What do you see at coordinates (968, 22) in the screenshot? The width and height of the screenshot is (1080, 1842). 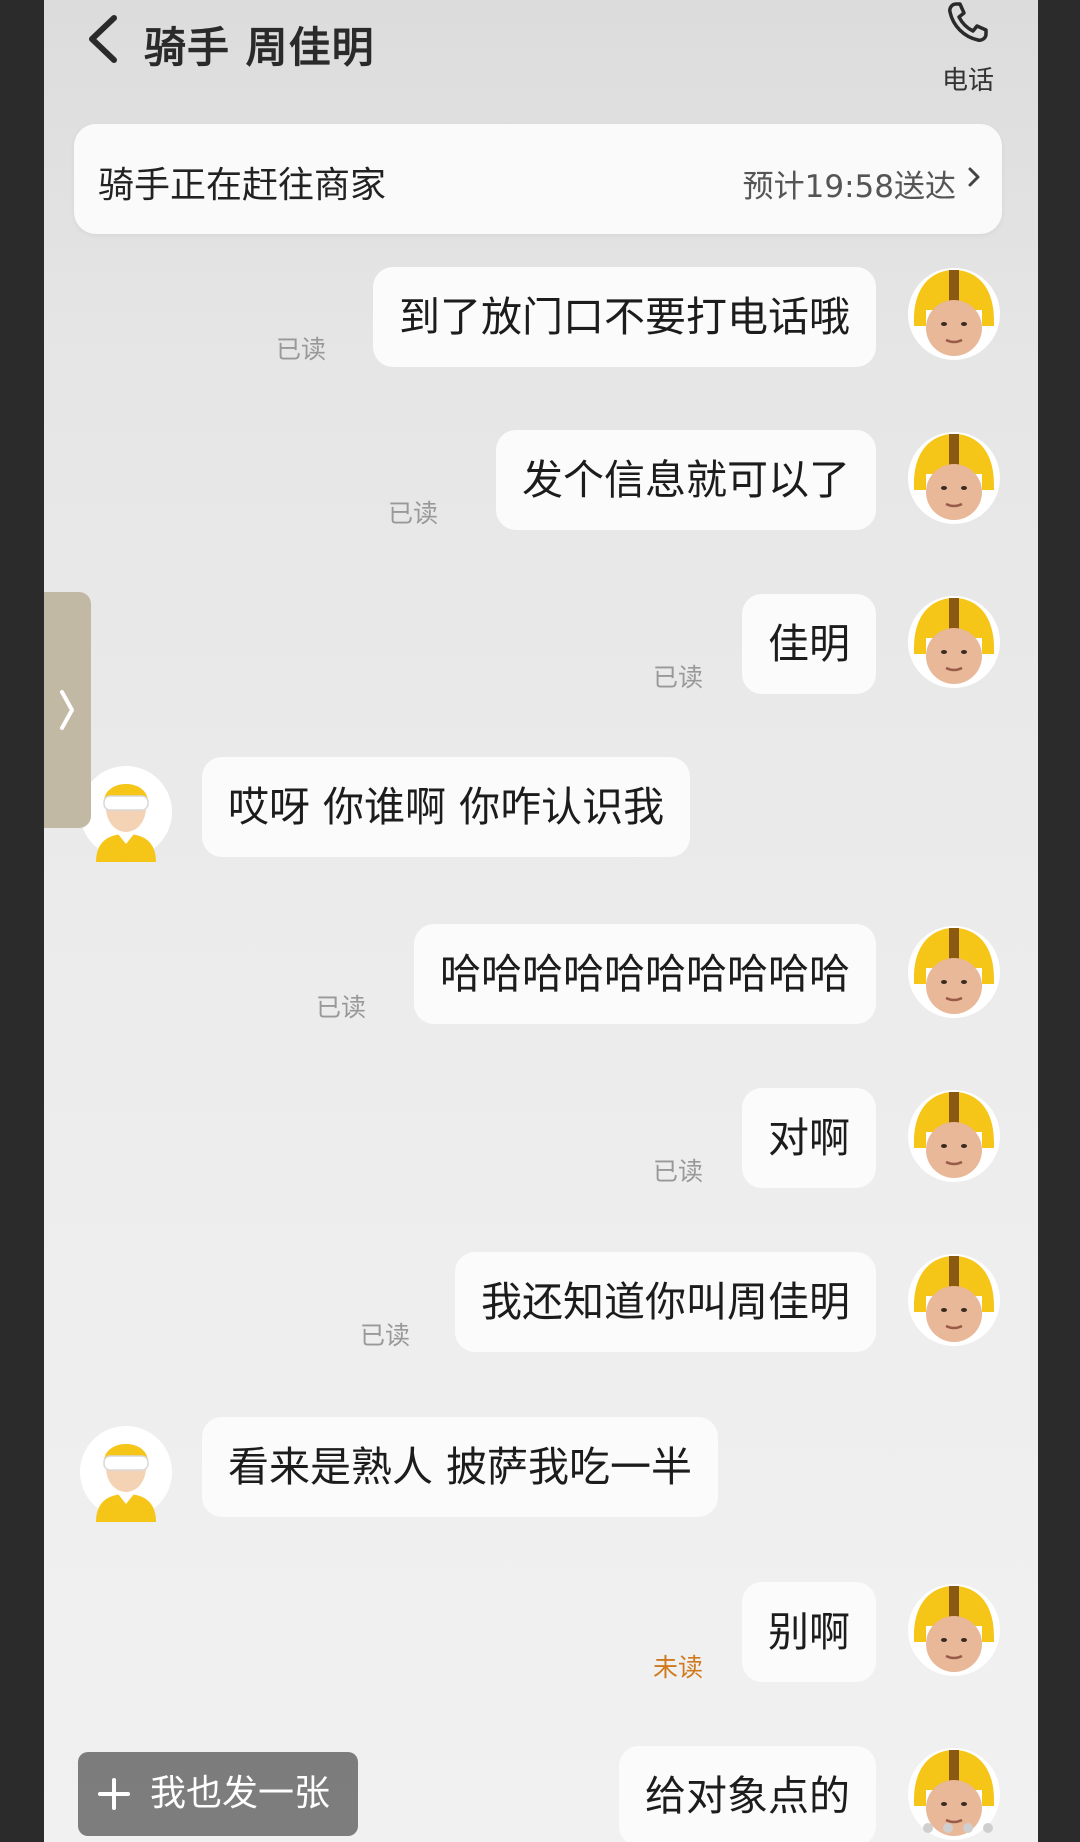 I see `phone-icon` at bounding box center [968, 22].